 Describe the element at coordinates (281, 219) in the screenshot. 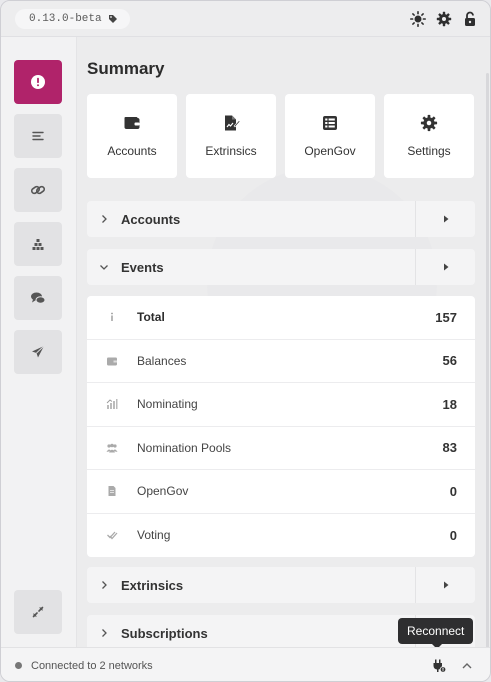

I see `accordion-accounts: Accounts` at that location.